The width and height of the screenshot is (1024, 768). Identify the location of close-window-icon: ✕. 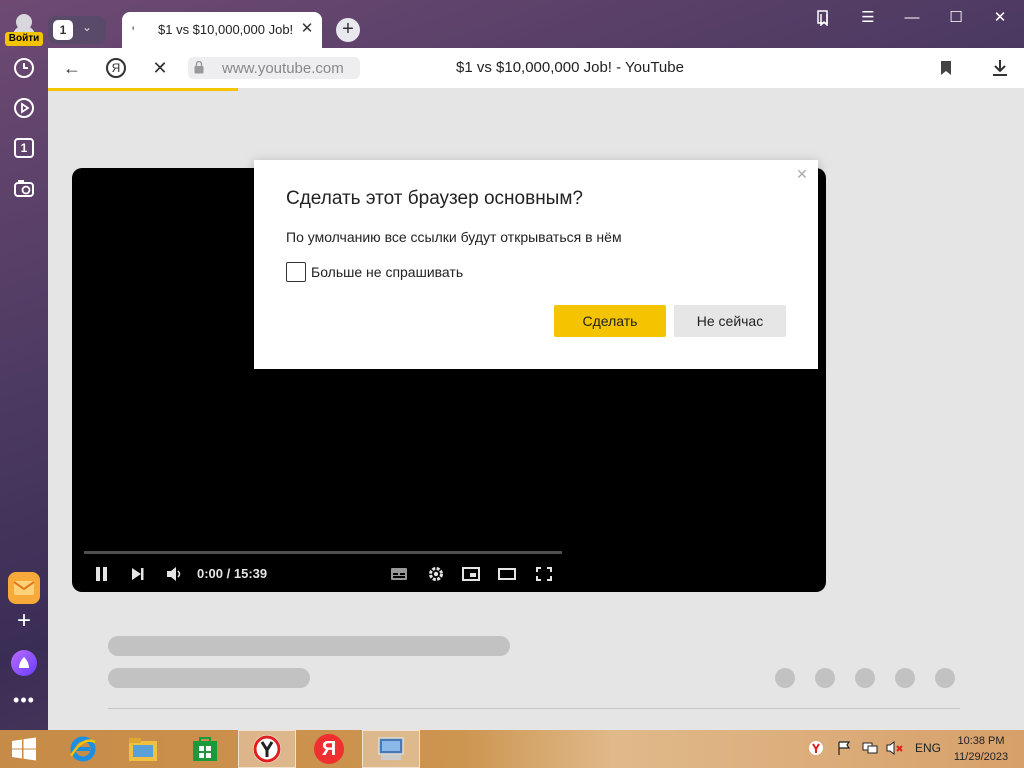
(1000, 18).